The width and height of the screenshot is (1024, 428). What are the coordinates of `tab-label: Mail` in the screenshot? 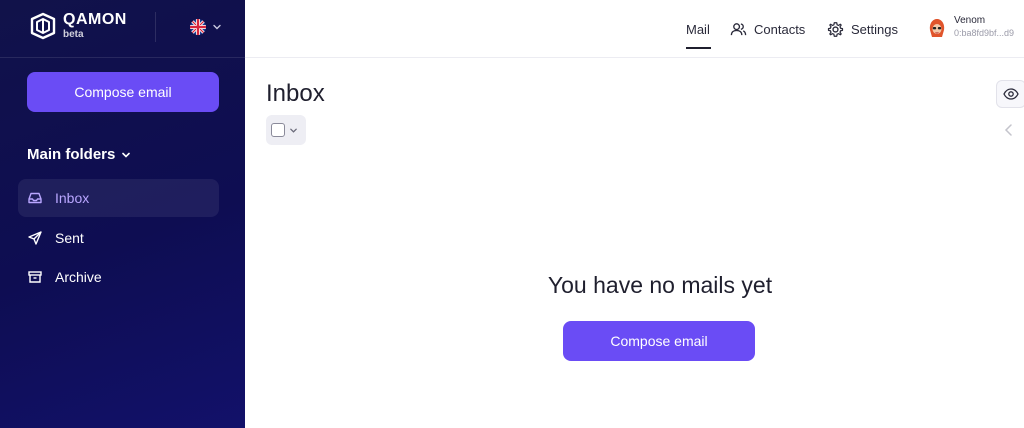 It's located at (698, 29).